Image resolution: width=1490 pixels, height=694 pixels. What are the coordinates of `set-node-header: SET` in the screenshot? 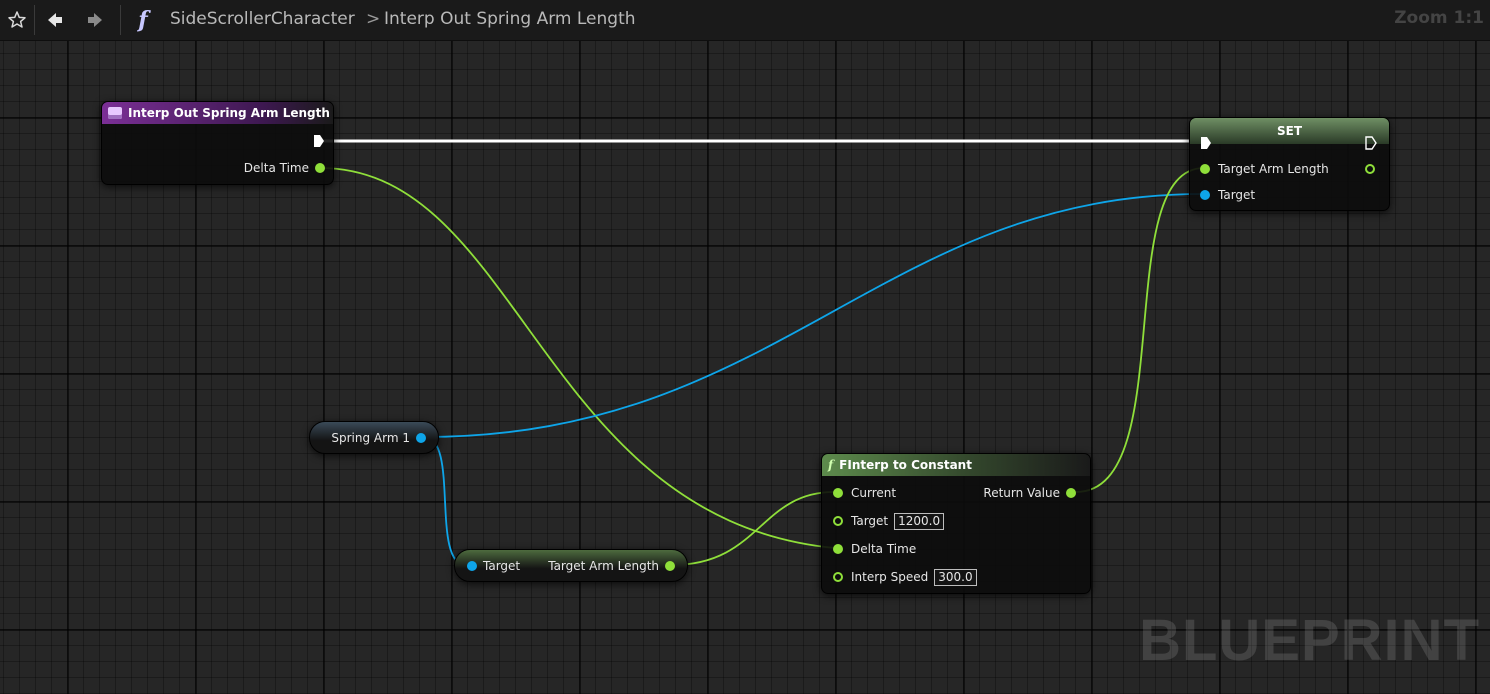 It's located at (1289, 131).